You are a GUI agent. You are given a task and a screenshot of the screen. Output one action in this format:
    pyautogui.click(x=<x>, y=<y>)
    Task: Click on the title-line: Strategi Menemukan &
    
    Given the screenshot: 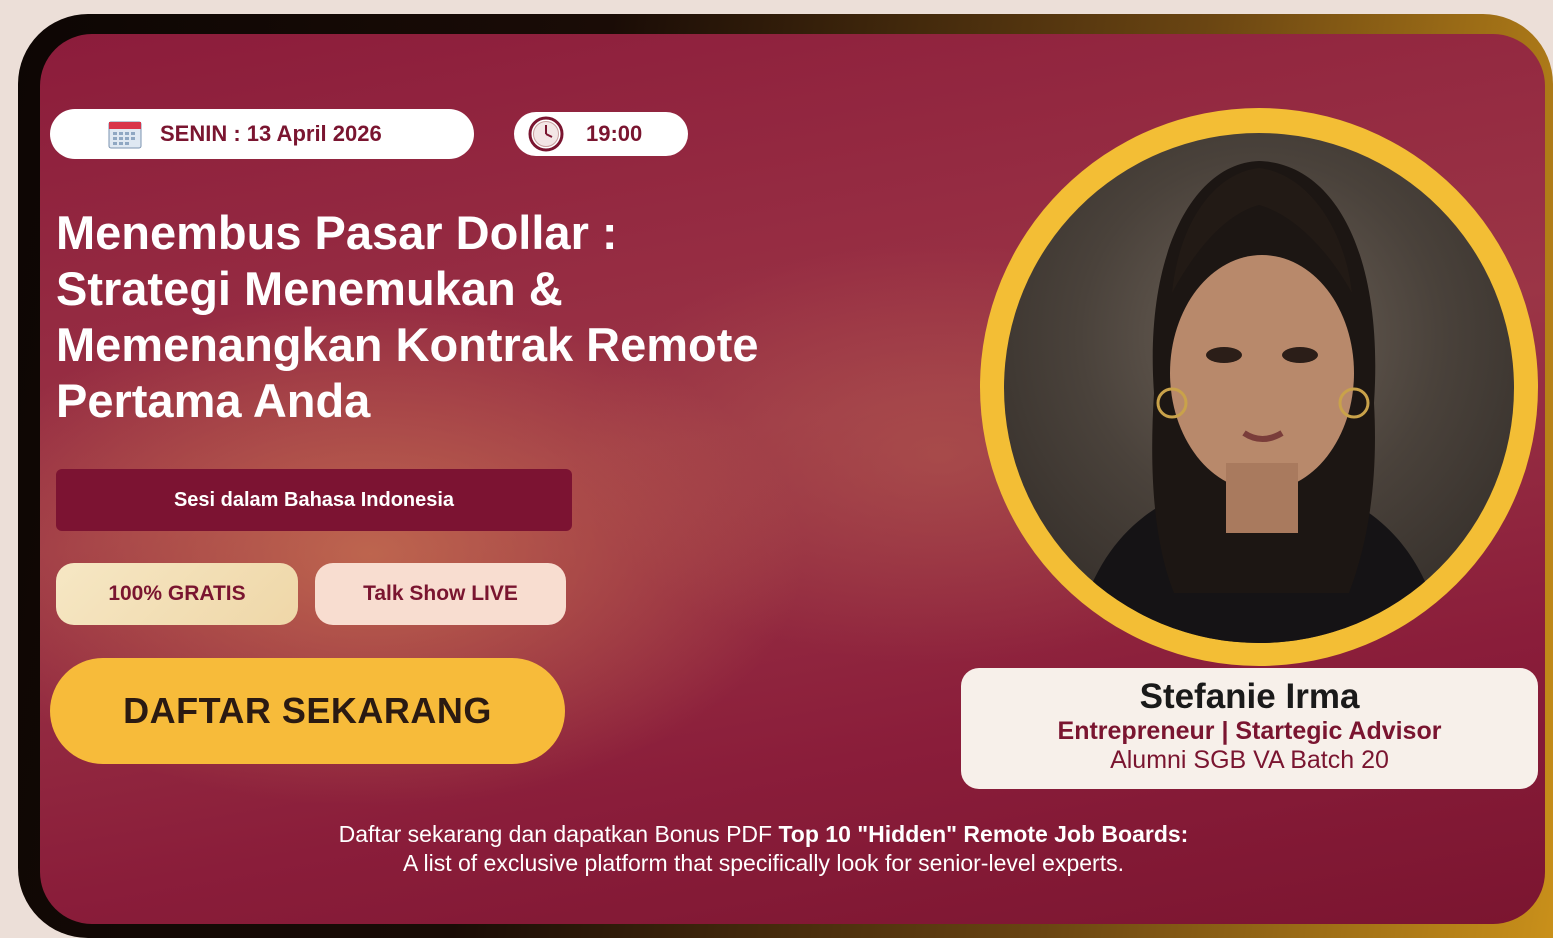 What is the action you would take?
    pyautogui.click(x=309, y=288)
    